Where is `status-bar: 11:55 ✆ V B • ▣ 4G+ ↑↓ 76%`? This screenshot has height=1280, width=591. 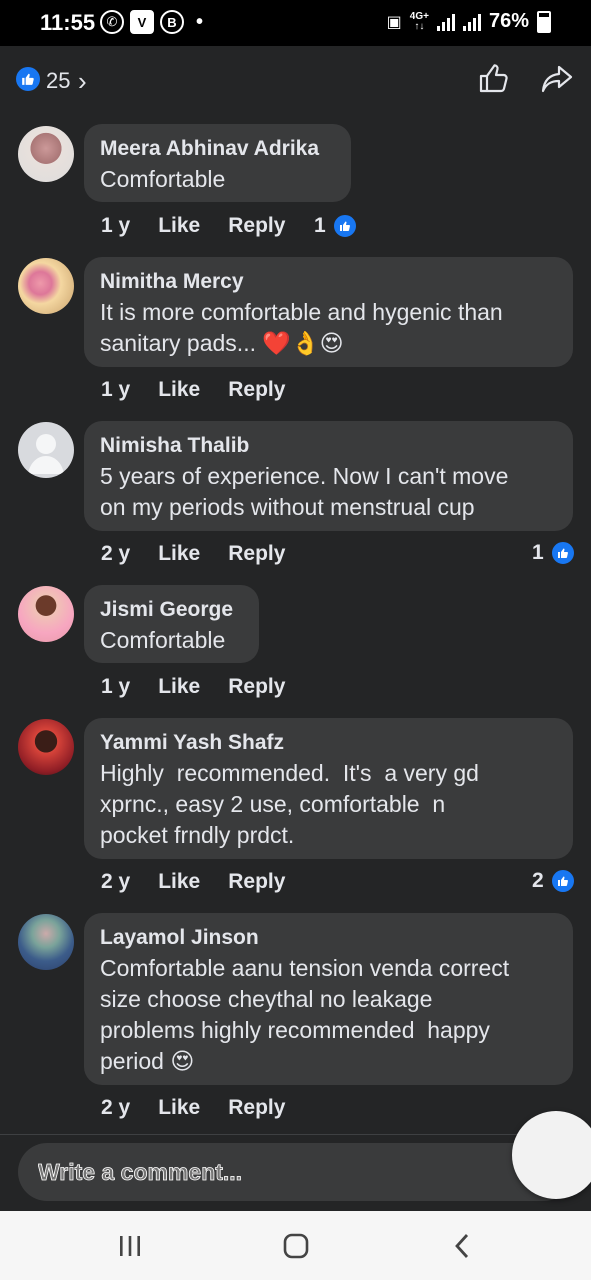
status-bar: 11:55 ✆ V B • ▣ 4G+ ↑↓ 76% is located at coordinates (295, 23).